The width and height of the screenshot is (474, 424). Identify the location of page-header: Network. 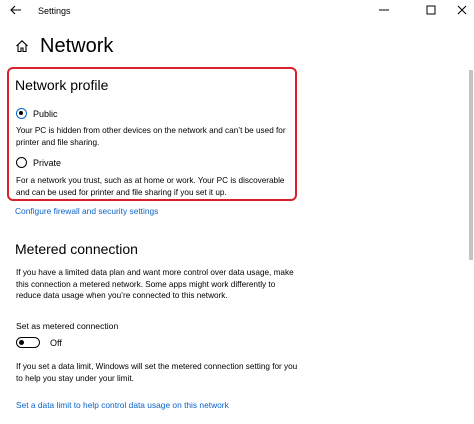
(237, 47).